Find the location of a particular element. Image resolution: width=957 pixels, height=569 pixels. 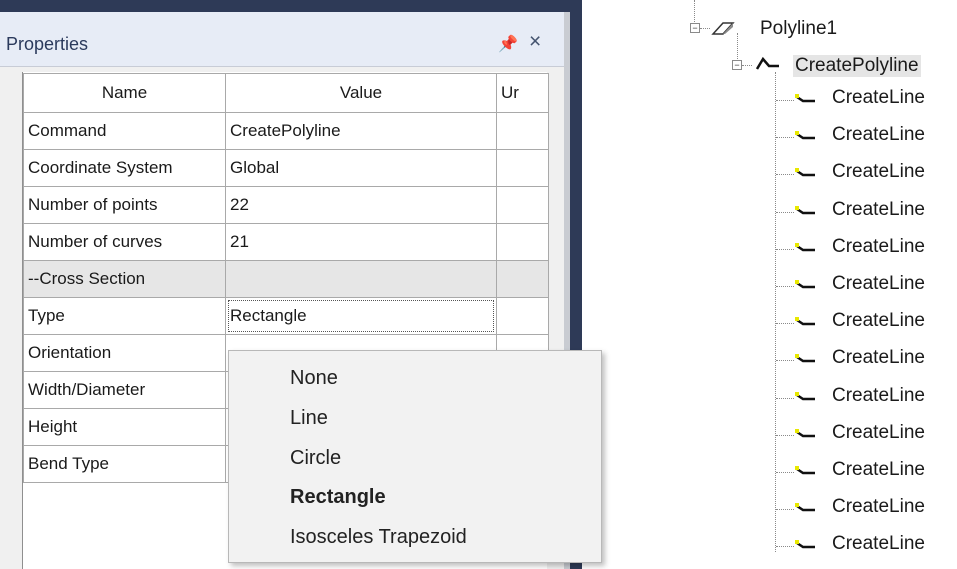

property-section-cross-section: --Cross Section is located at coordinates (286, 279).